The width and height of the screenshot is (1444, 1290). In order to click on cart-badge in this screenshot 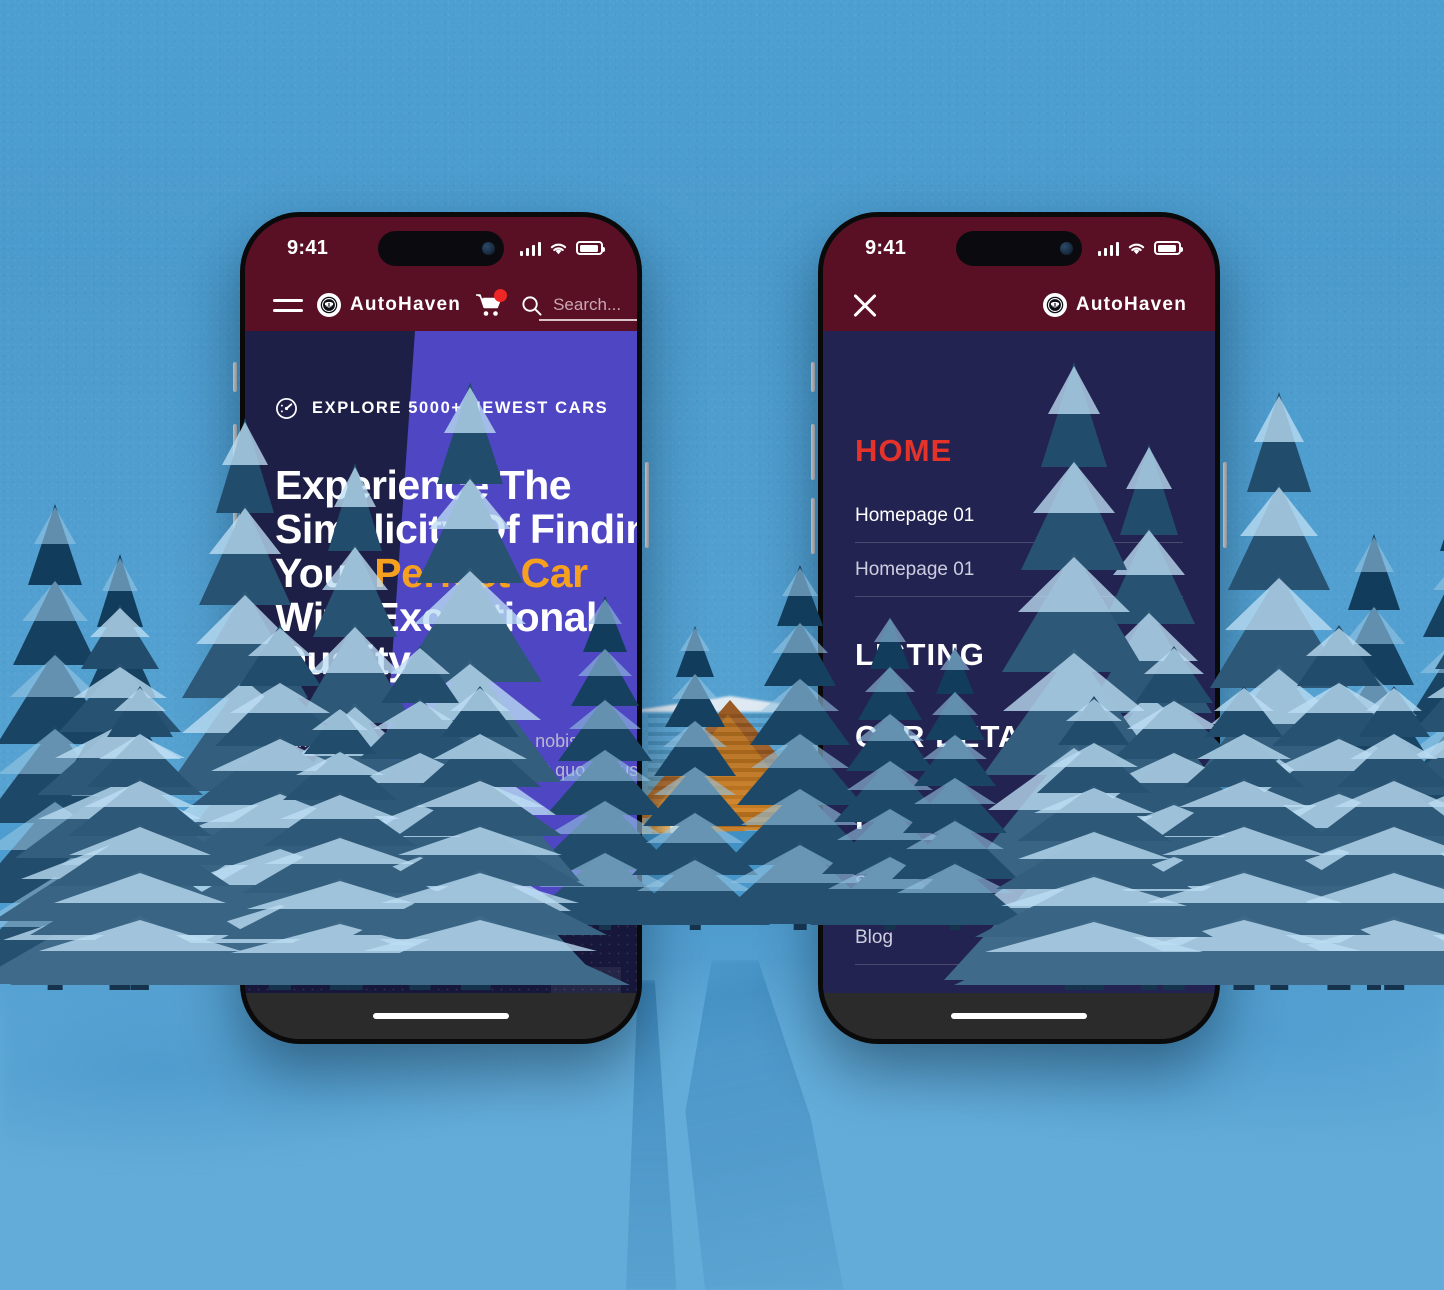, I will do `click(501, 295)`.